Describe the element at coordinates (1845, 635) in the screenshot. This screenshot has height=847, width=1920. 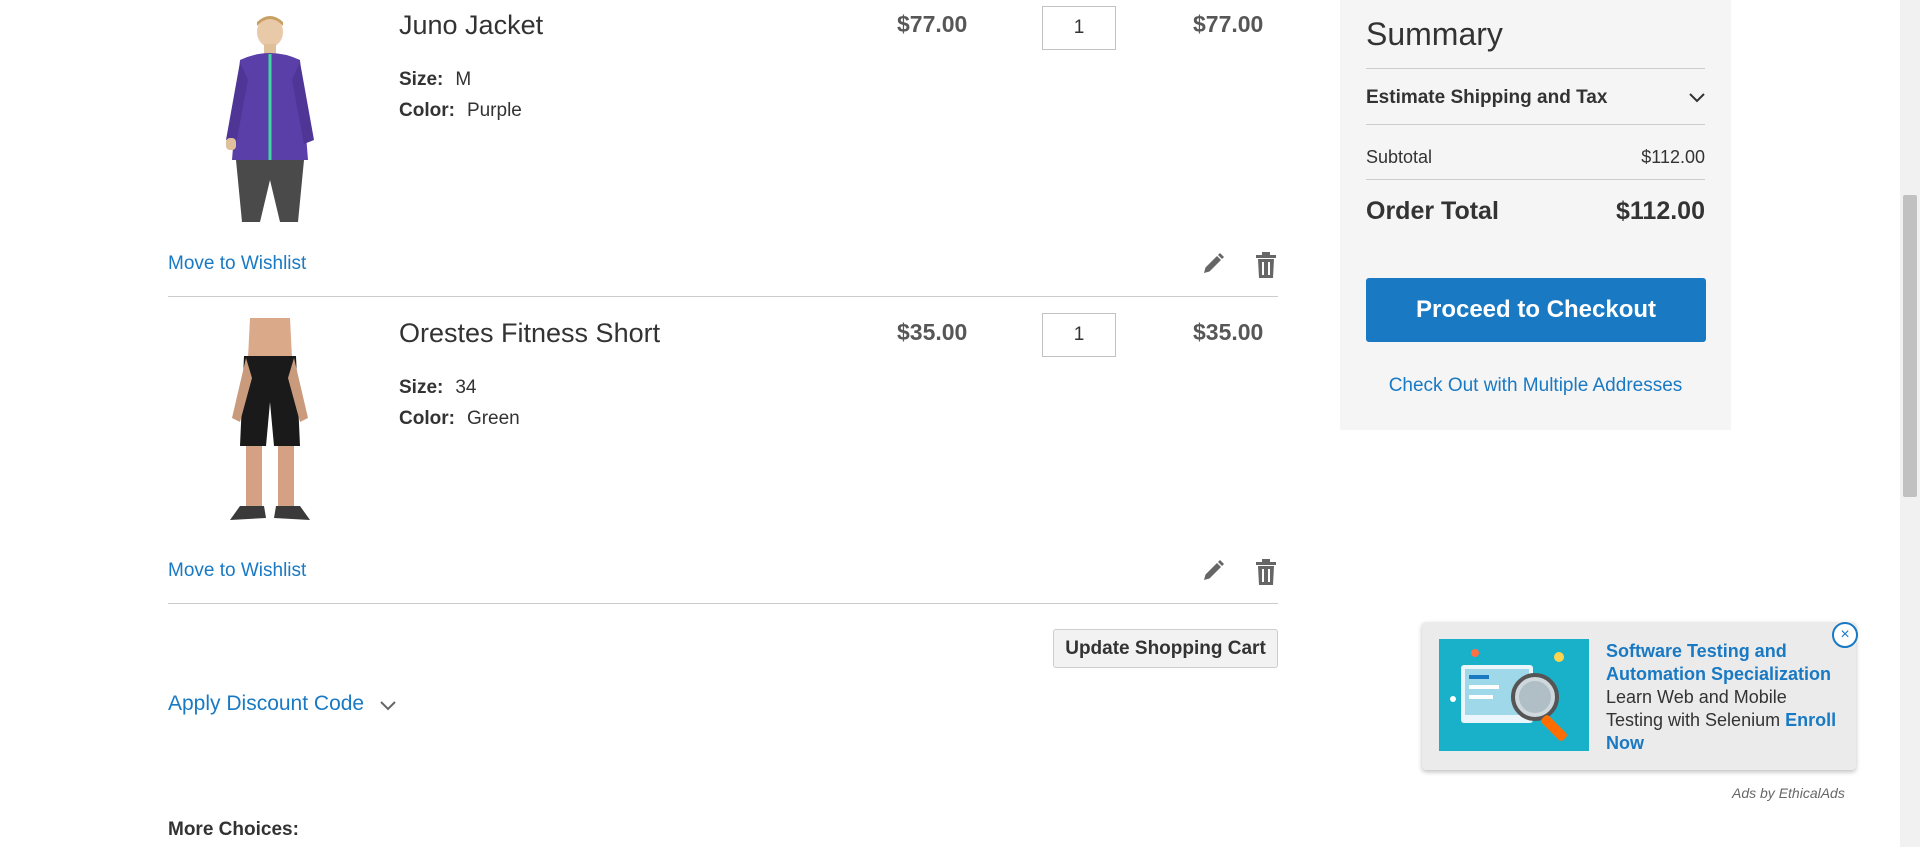
I see `close-icon: ×` at that location.